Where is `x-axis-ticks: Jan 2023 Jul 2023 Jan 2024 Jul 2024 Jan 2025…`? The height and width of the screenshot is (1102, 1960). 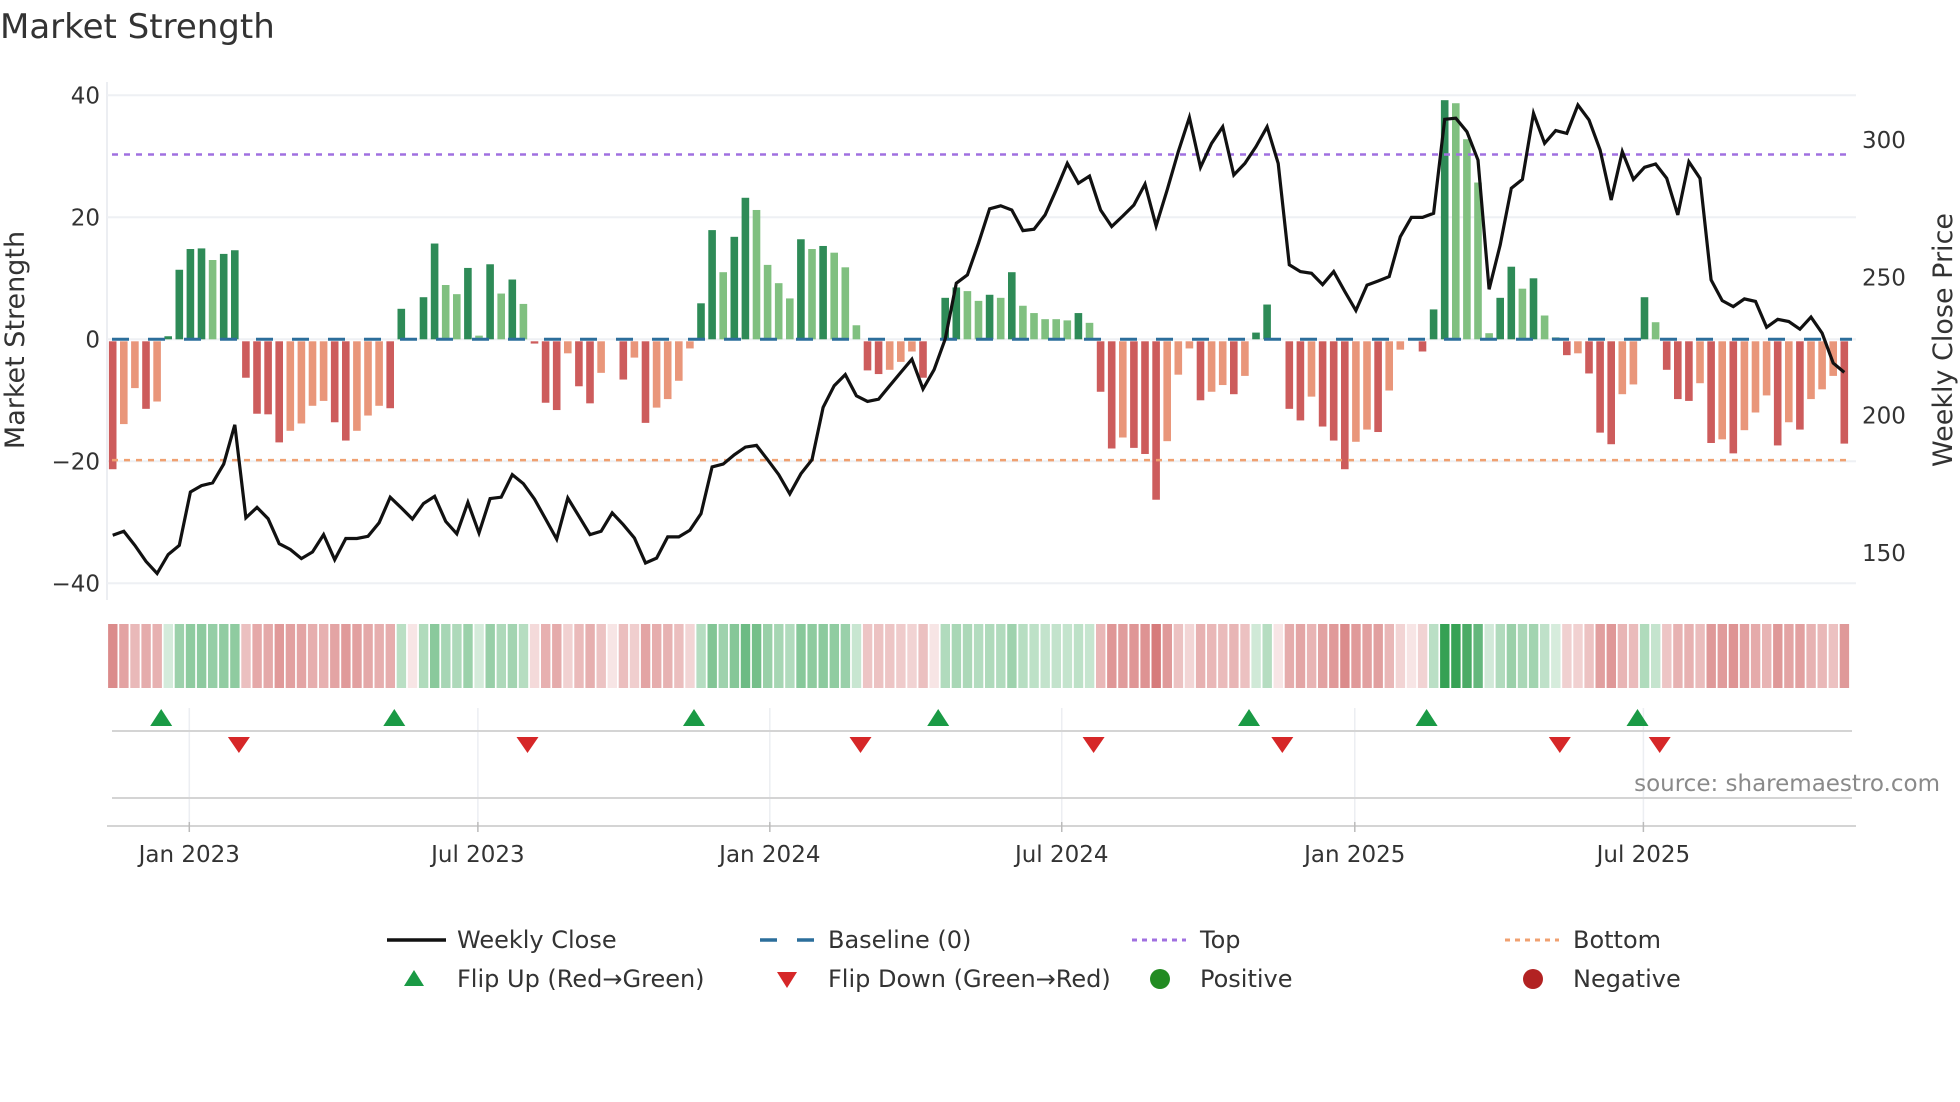 x-axis-ticks: Jan 2023 Jul 2023 Jan 2024 Jul 2024 Jan 2025… is located at coordinates (914, 845).